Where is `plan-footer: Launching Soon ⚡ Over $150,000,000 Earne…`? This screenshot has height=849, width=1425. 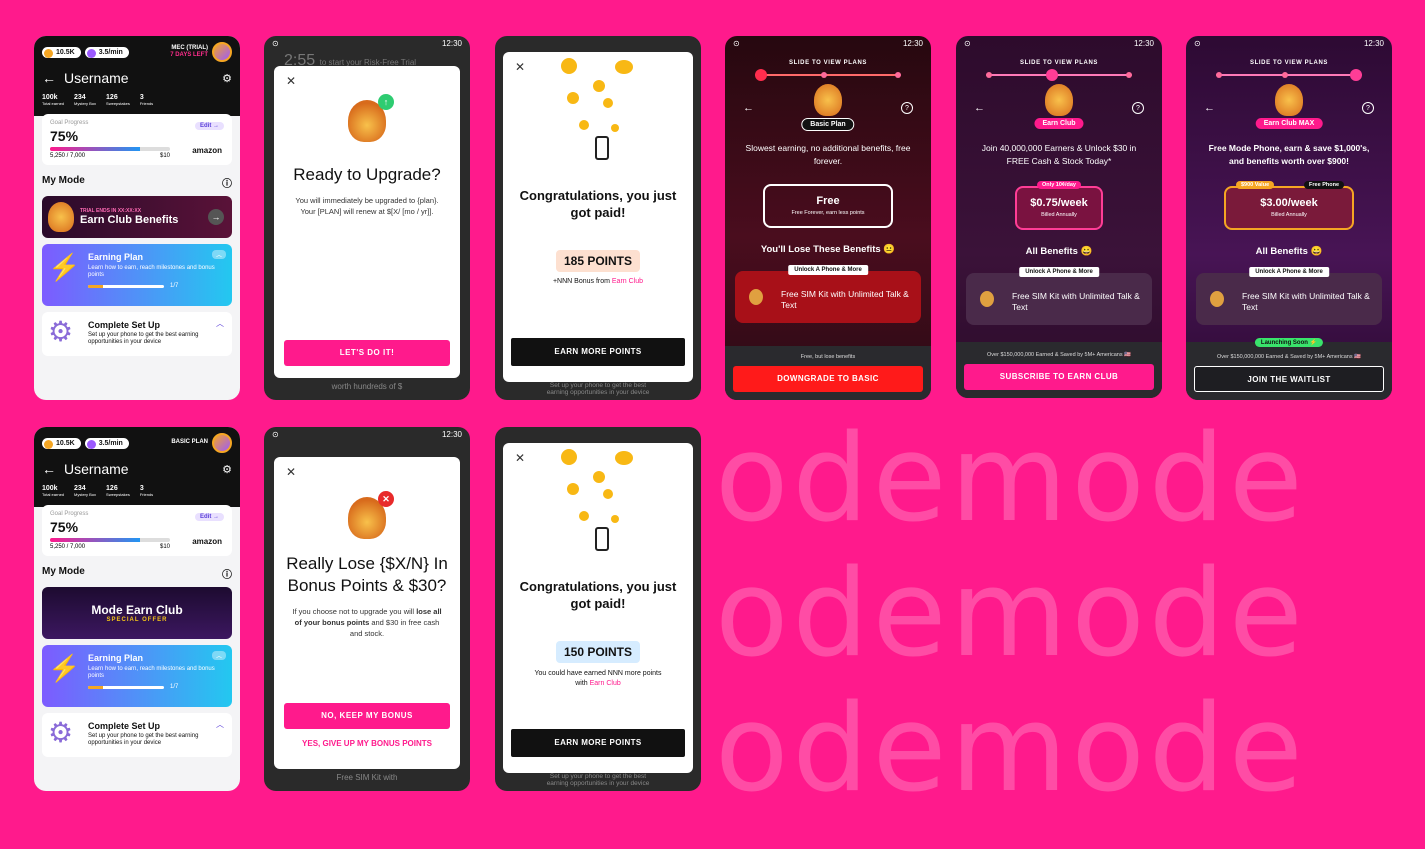 plan-footer: Launching Soon ⚡ Over $150,000,000 Earne… is located at coordinates (1289, 369).